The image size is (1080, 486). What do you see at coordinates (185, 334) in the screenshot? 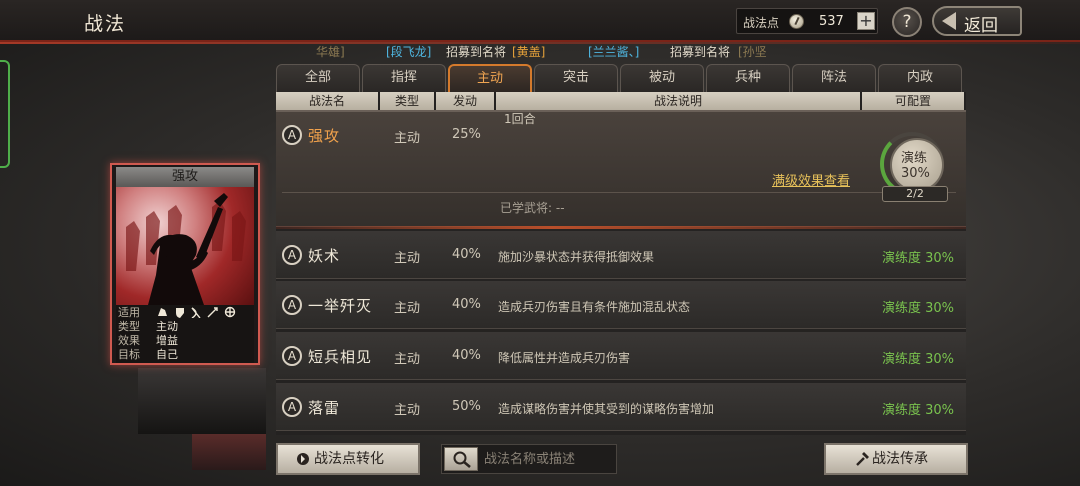
I see `card-stats: 适用 类型 主动 效果 增益 目标 自己` at bounding box center [185, 334].